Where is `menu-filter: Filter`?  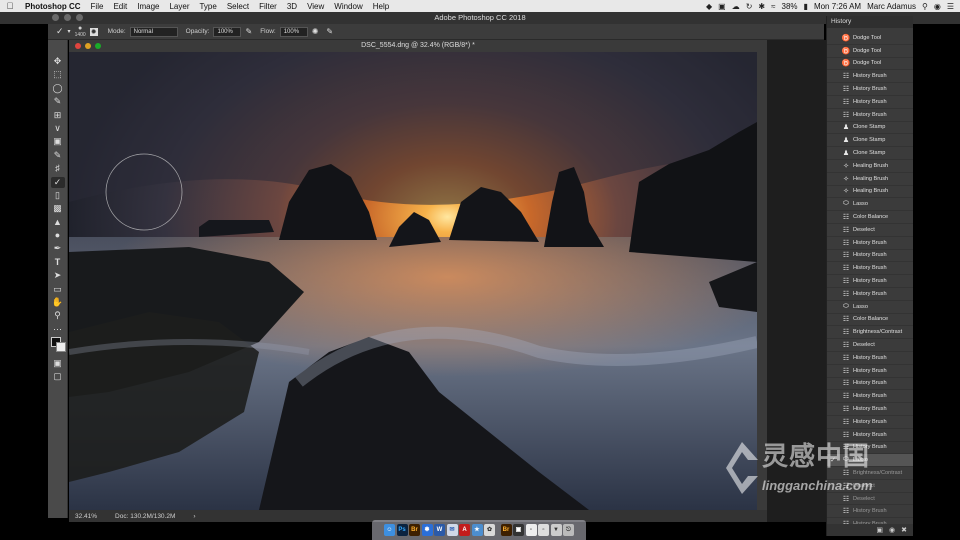 menu-filter: Filter is located at coordinates (268, 6).